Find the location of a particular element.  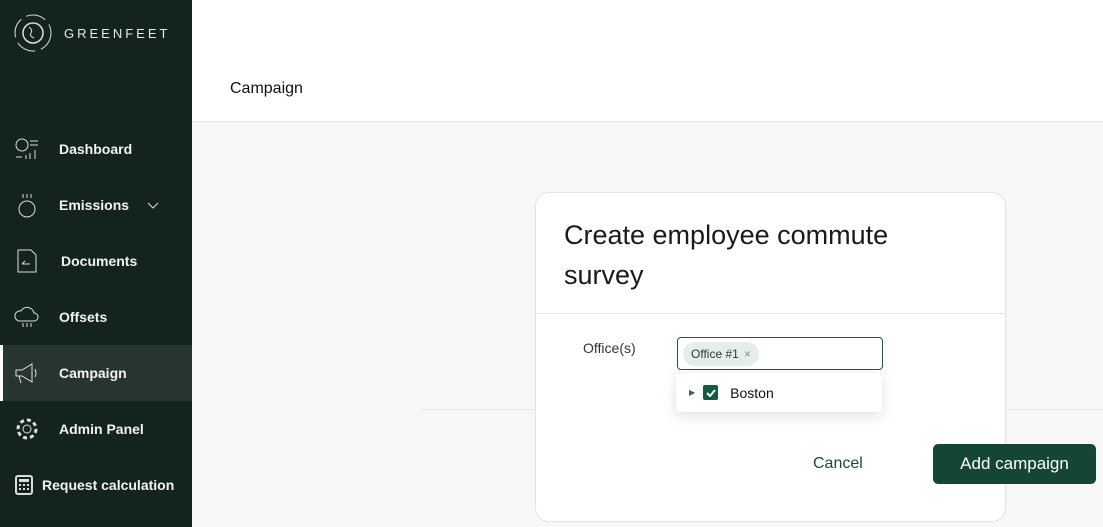

add-campaign-button: Add campaign is located at coordinates (1014, 464).